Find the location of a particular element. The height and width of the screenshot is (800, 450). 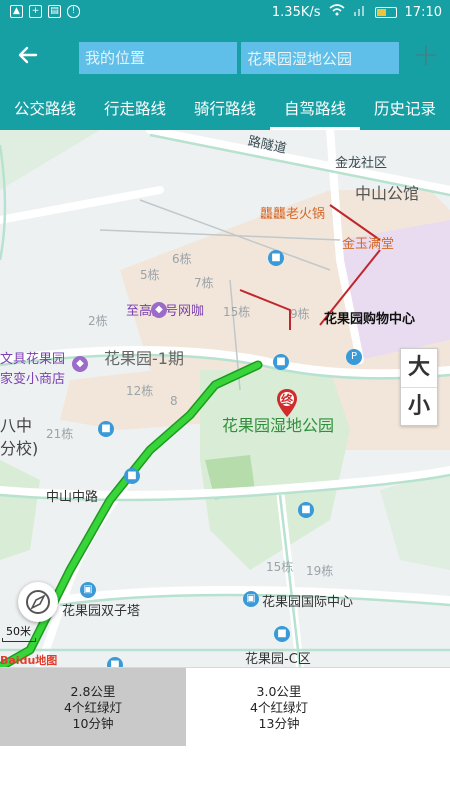

route-duration: 10分钟 is located at coordinates (93, 723).